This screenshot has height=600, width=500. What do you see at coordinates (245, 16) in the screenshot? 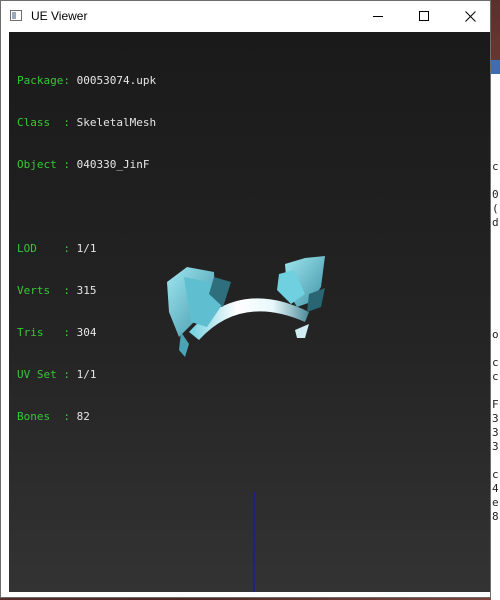
I see `title-bar: UE Viewer` at bounding box center [245, 16].